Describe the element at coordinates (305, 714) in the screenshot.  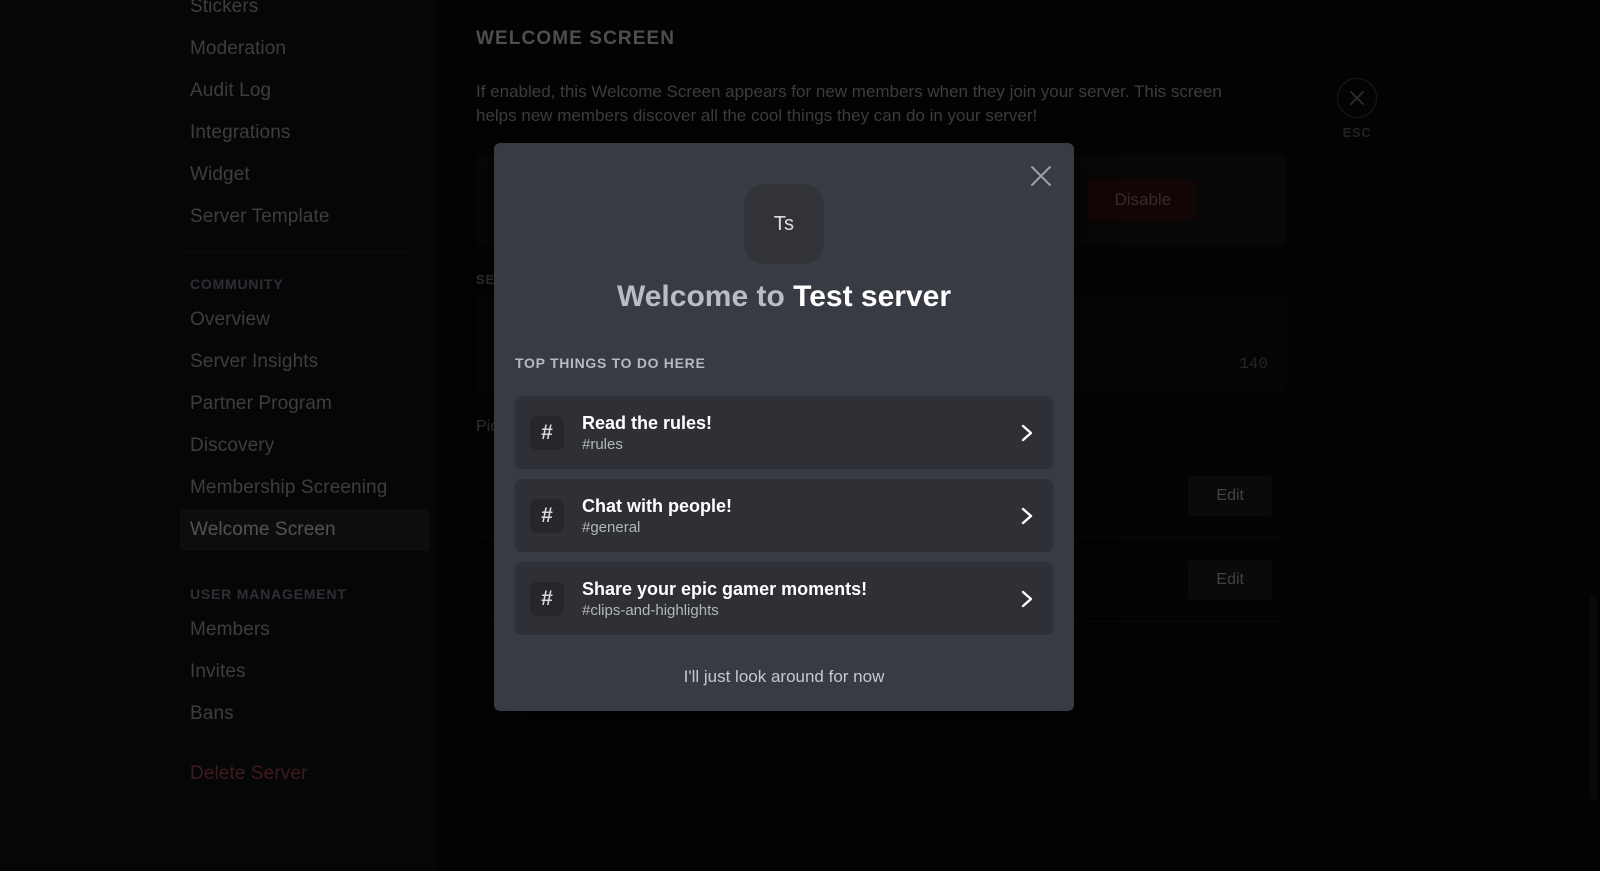
I see `sidebar-item-bans: Bans` at that location.